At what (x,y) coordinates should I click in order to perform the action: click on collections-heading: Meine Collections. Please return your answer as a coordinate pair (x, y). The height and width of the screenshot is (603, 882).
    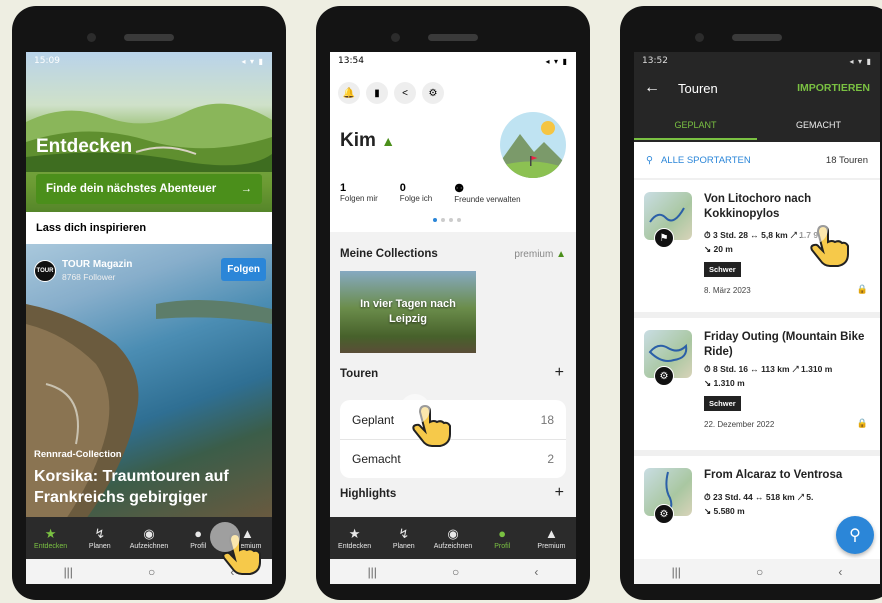
    Looking at the image, I should click on (389, 254).